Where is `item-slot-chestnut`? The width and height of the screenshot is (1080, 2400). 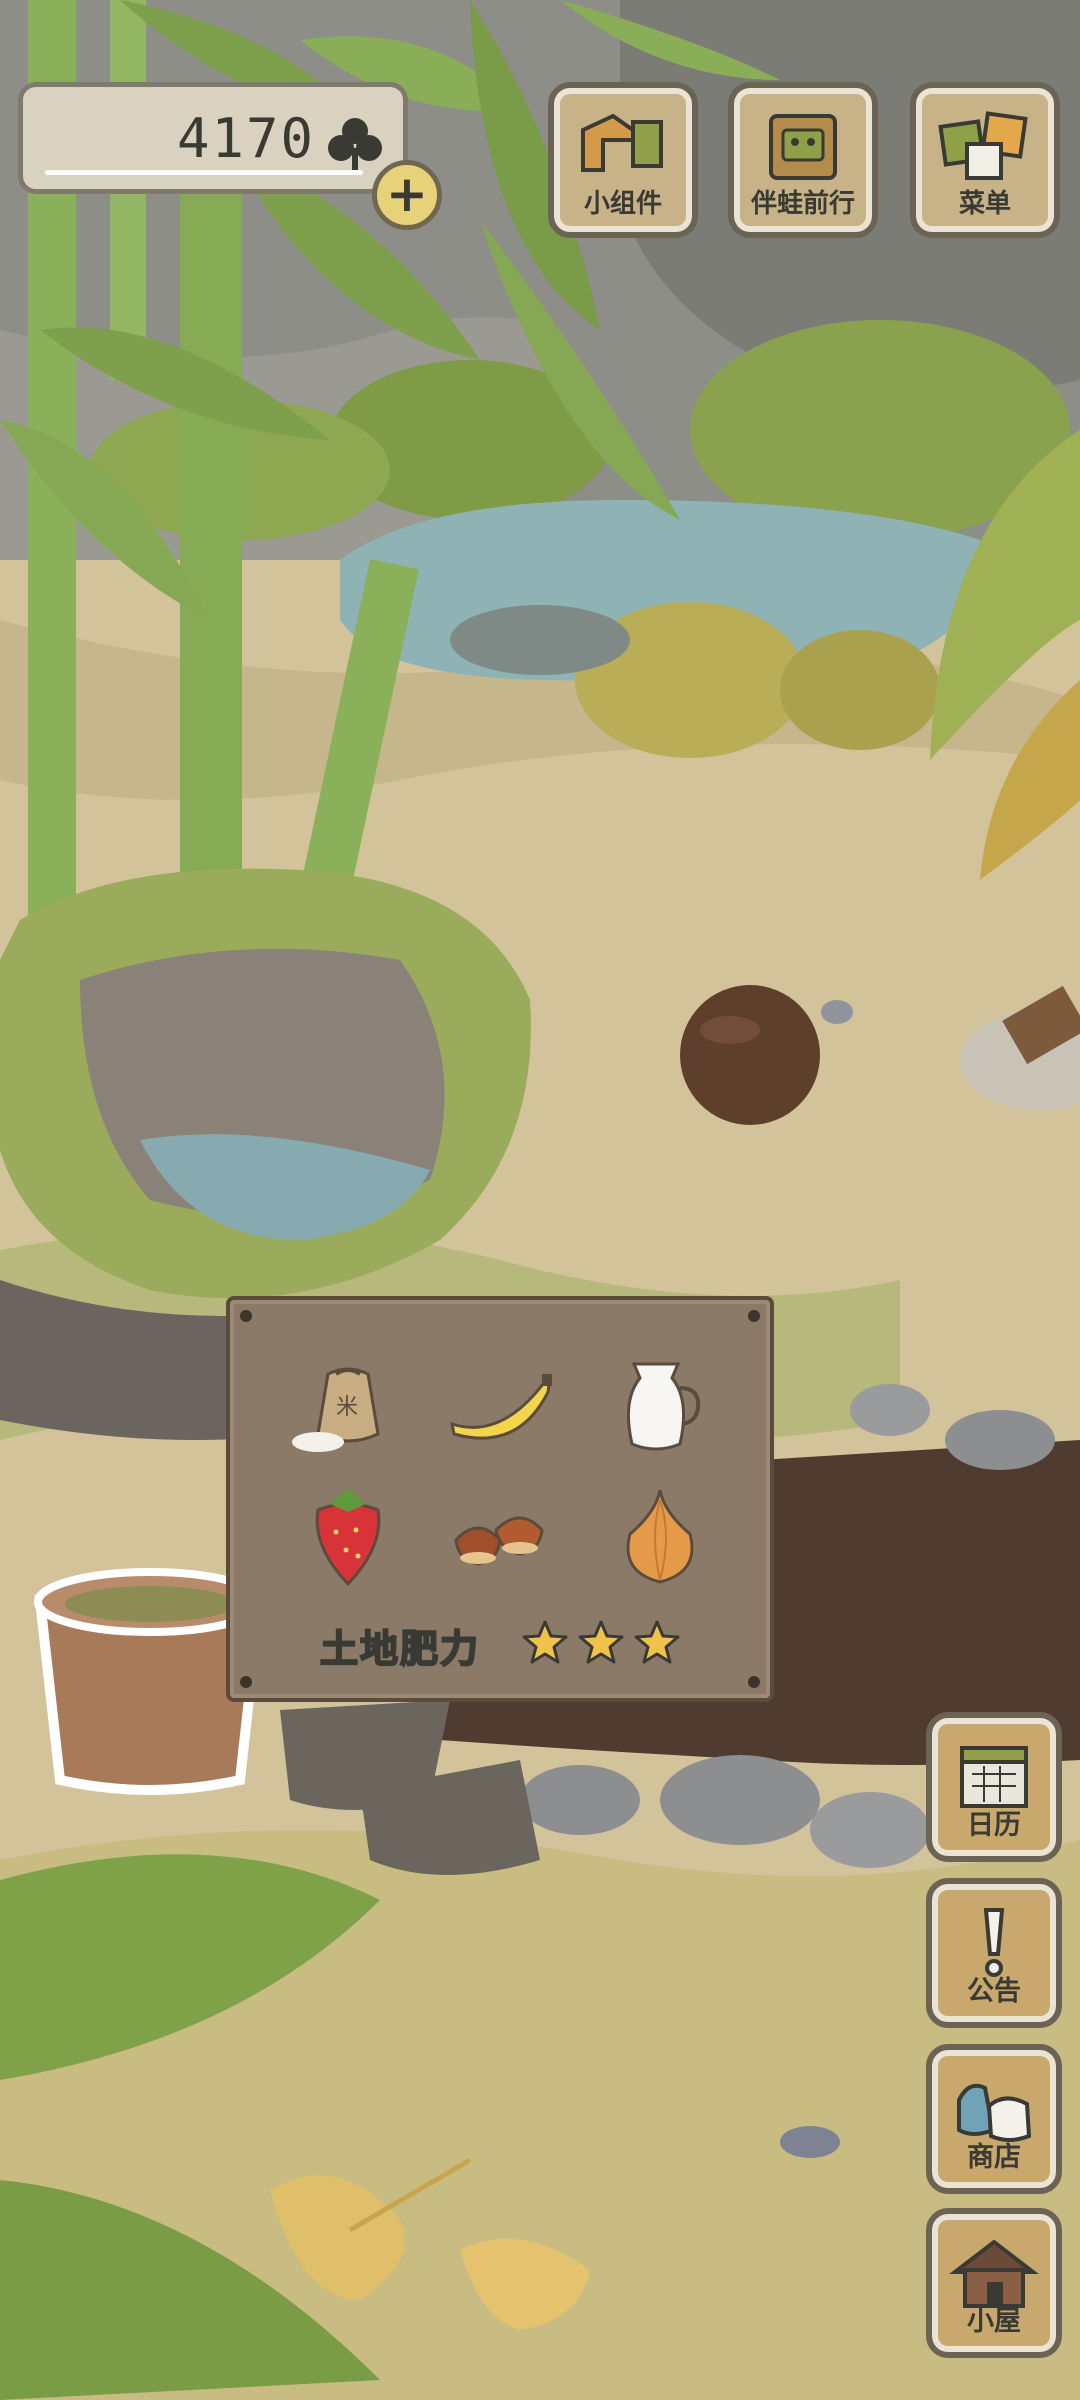
item-slot-chestnut is located at coordinates (502, 1536).